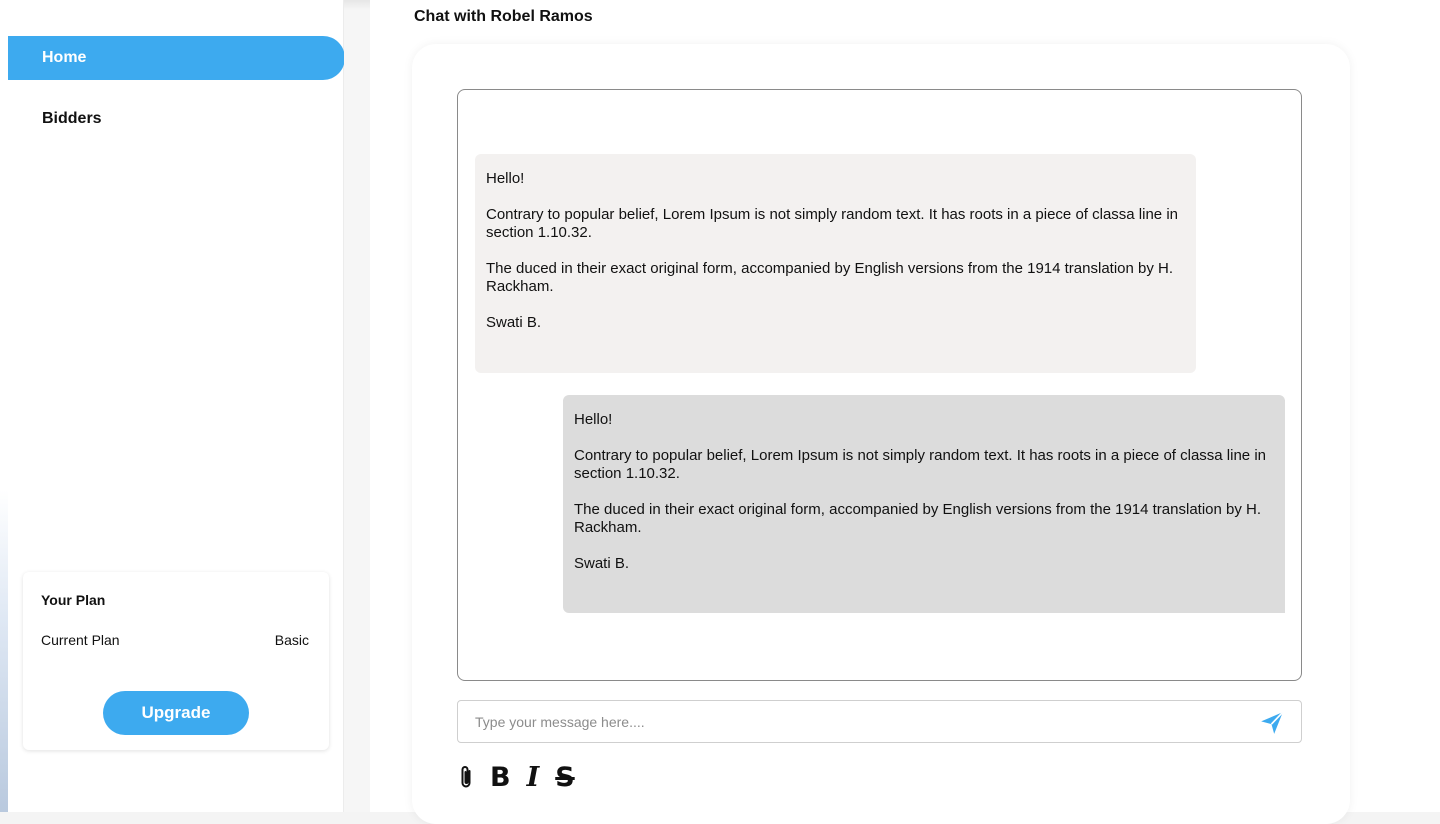 Image resolution: width=1440 pixels, height=824 pixels. I want to click on message-input, so click(848, 721).